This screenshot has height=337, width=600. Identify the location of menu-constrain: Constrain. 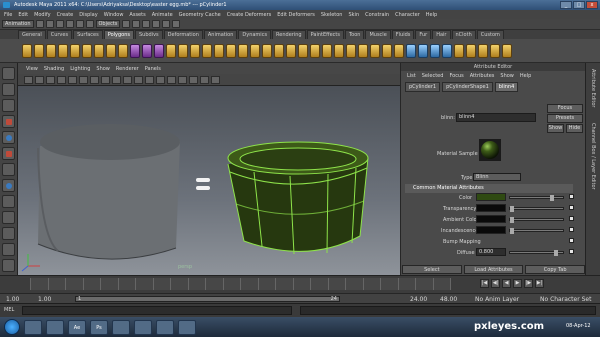
(377, 15).